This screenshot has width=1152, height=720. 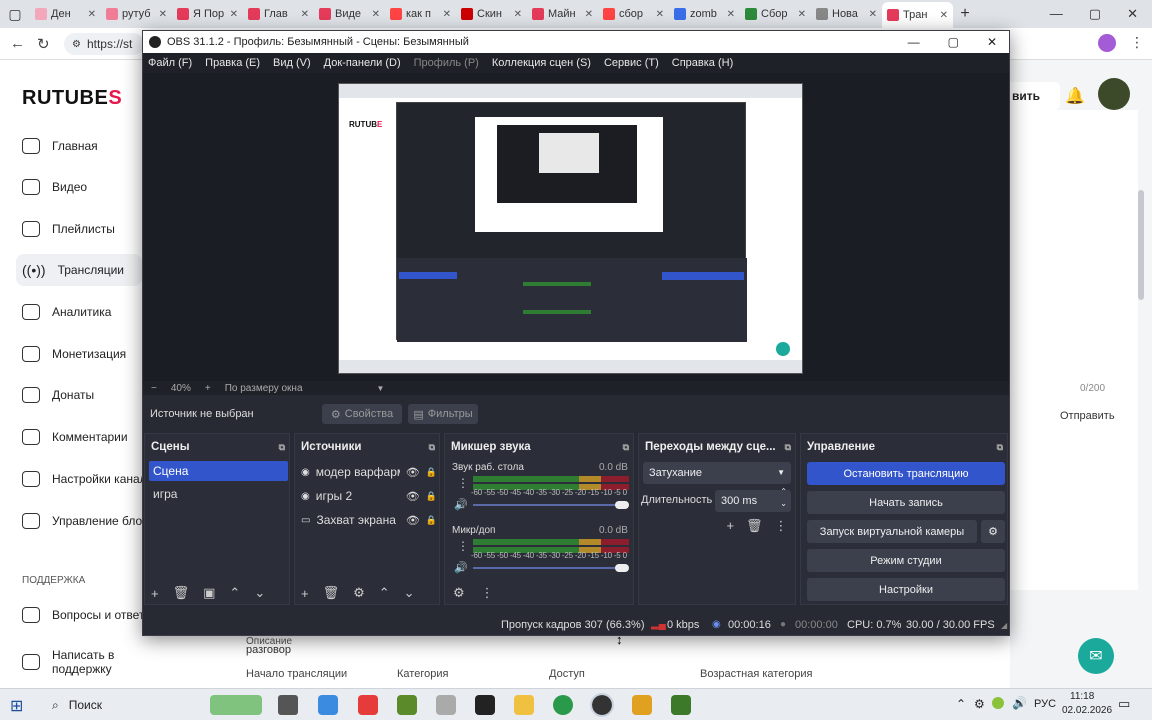 I want to click on move-up-icon: ⌃, so click(x=384, y=593).